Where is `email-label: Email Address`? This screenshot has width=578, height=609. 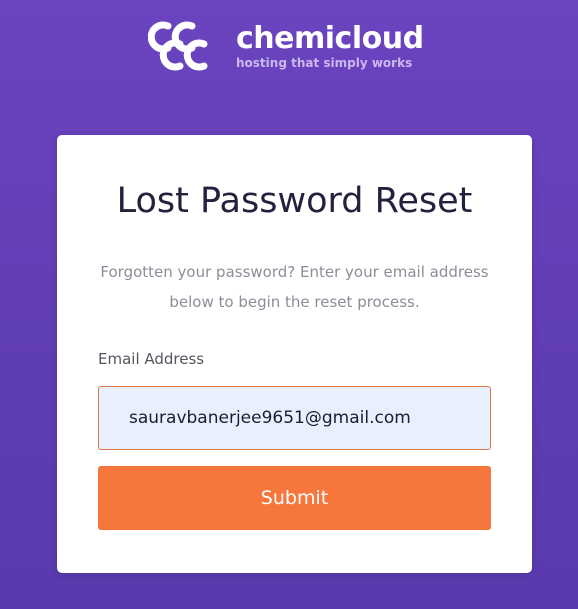
email-label: Email Address is located at coordinates (151, 359).